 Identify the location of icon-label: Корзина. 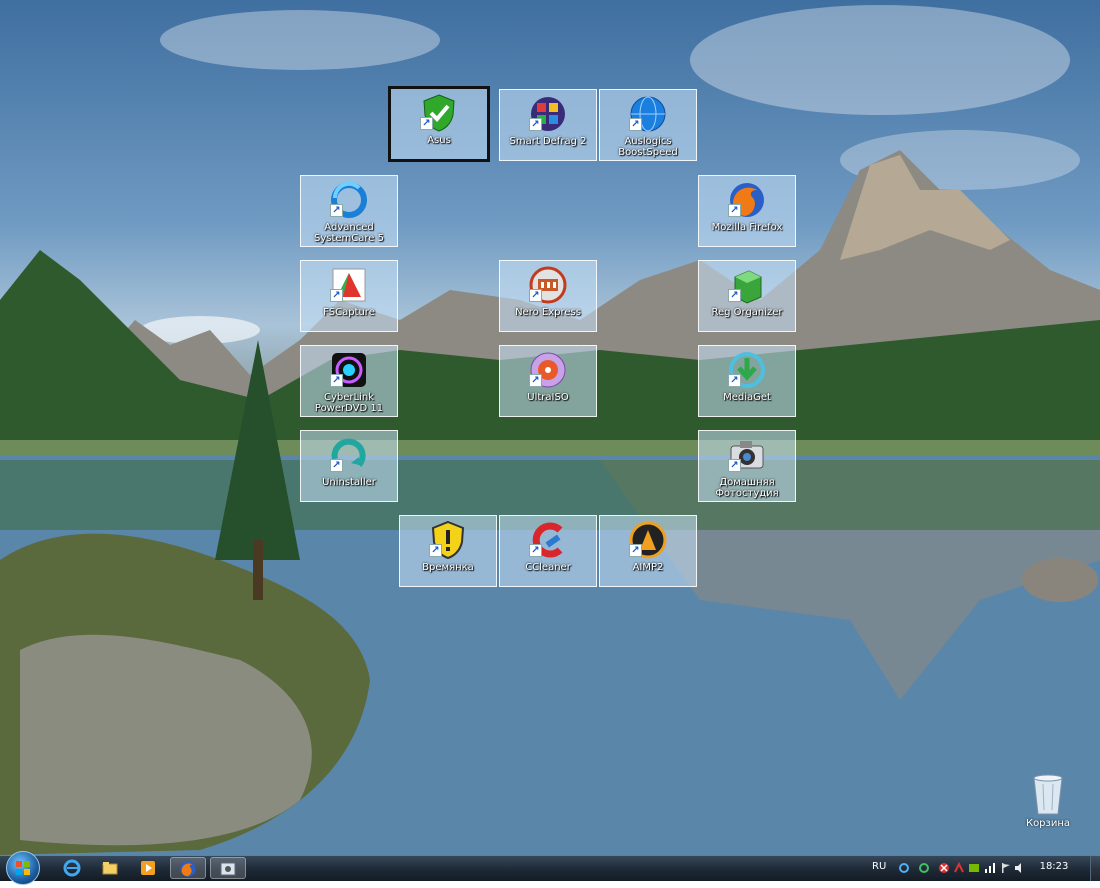
(1048, 823).